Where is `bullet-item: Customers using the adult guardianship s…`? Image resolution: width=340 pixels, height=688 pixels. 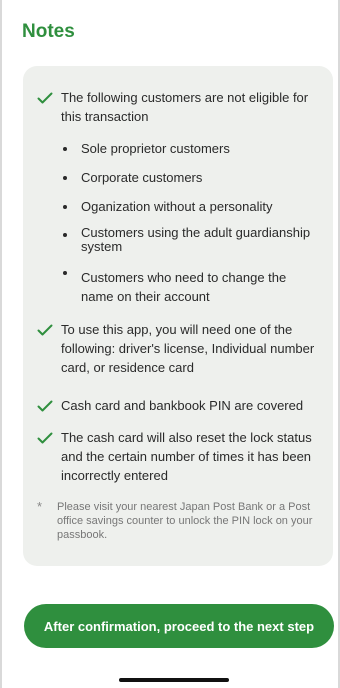
bullet-item: Customers using the adult guardianship s… is located at coordinates (192, 240).